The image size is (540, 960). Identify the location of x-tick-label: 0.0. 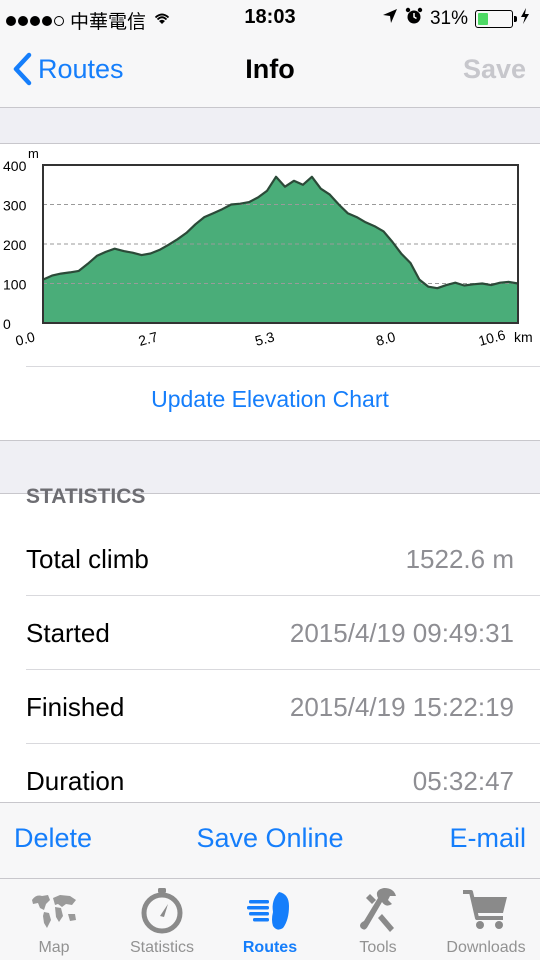
(25, 338).